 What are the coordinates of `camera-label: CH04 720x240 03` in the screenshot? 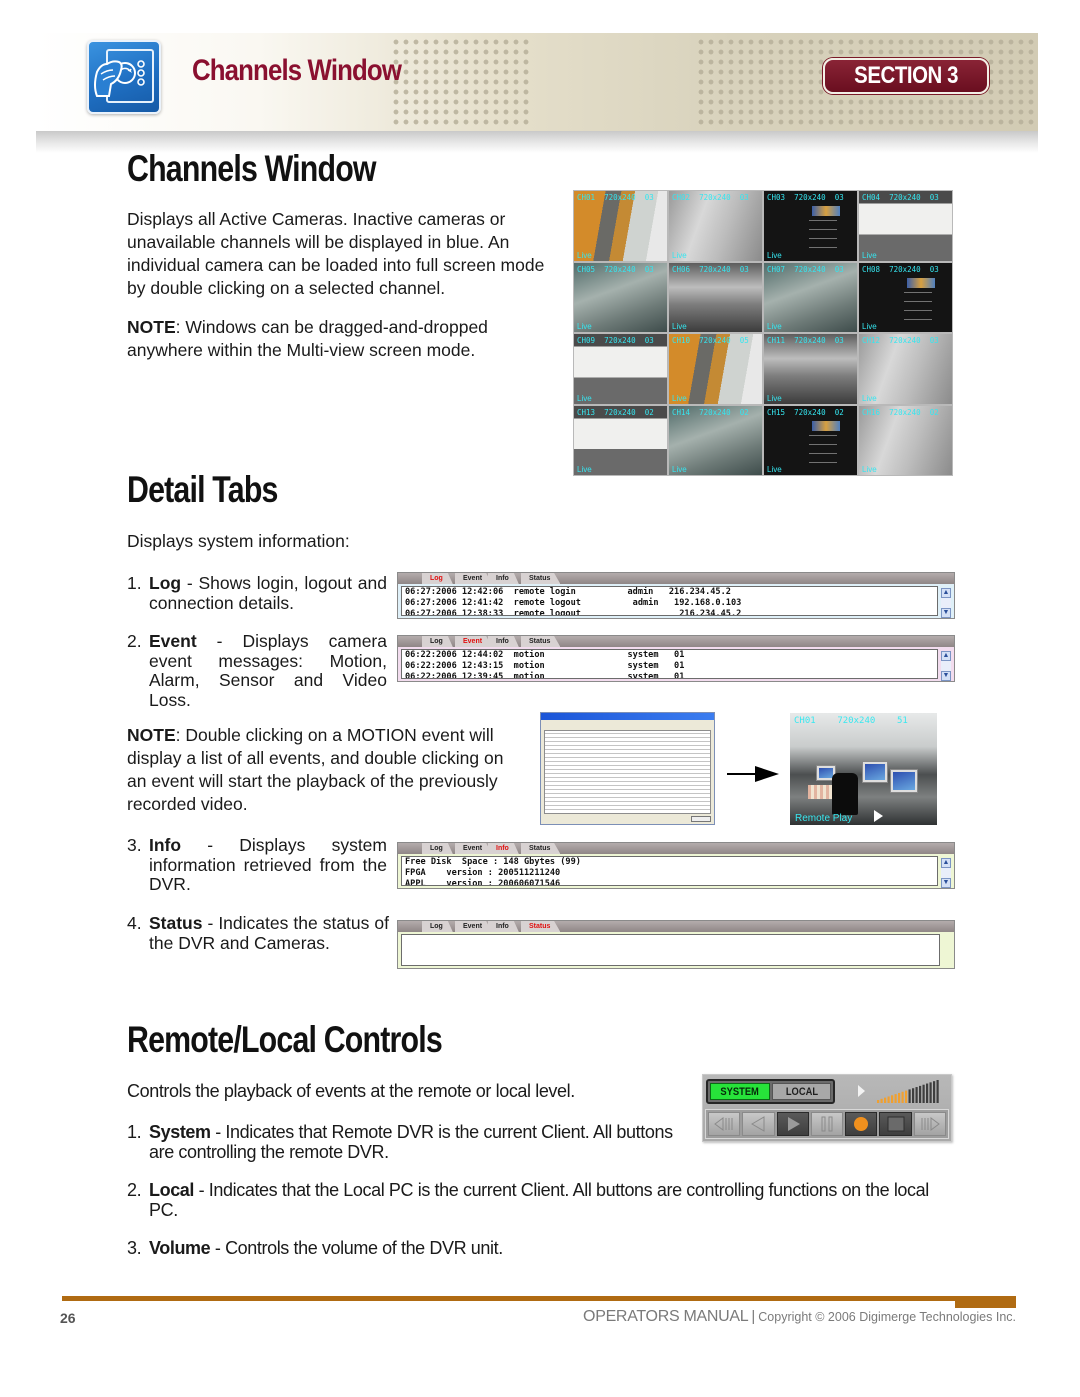 It's located at (900, 197).